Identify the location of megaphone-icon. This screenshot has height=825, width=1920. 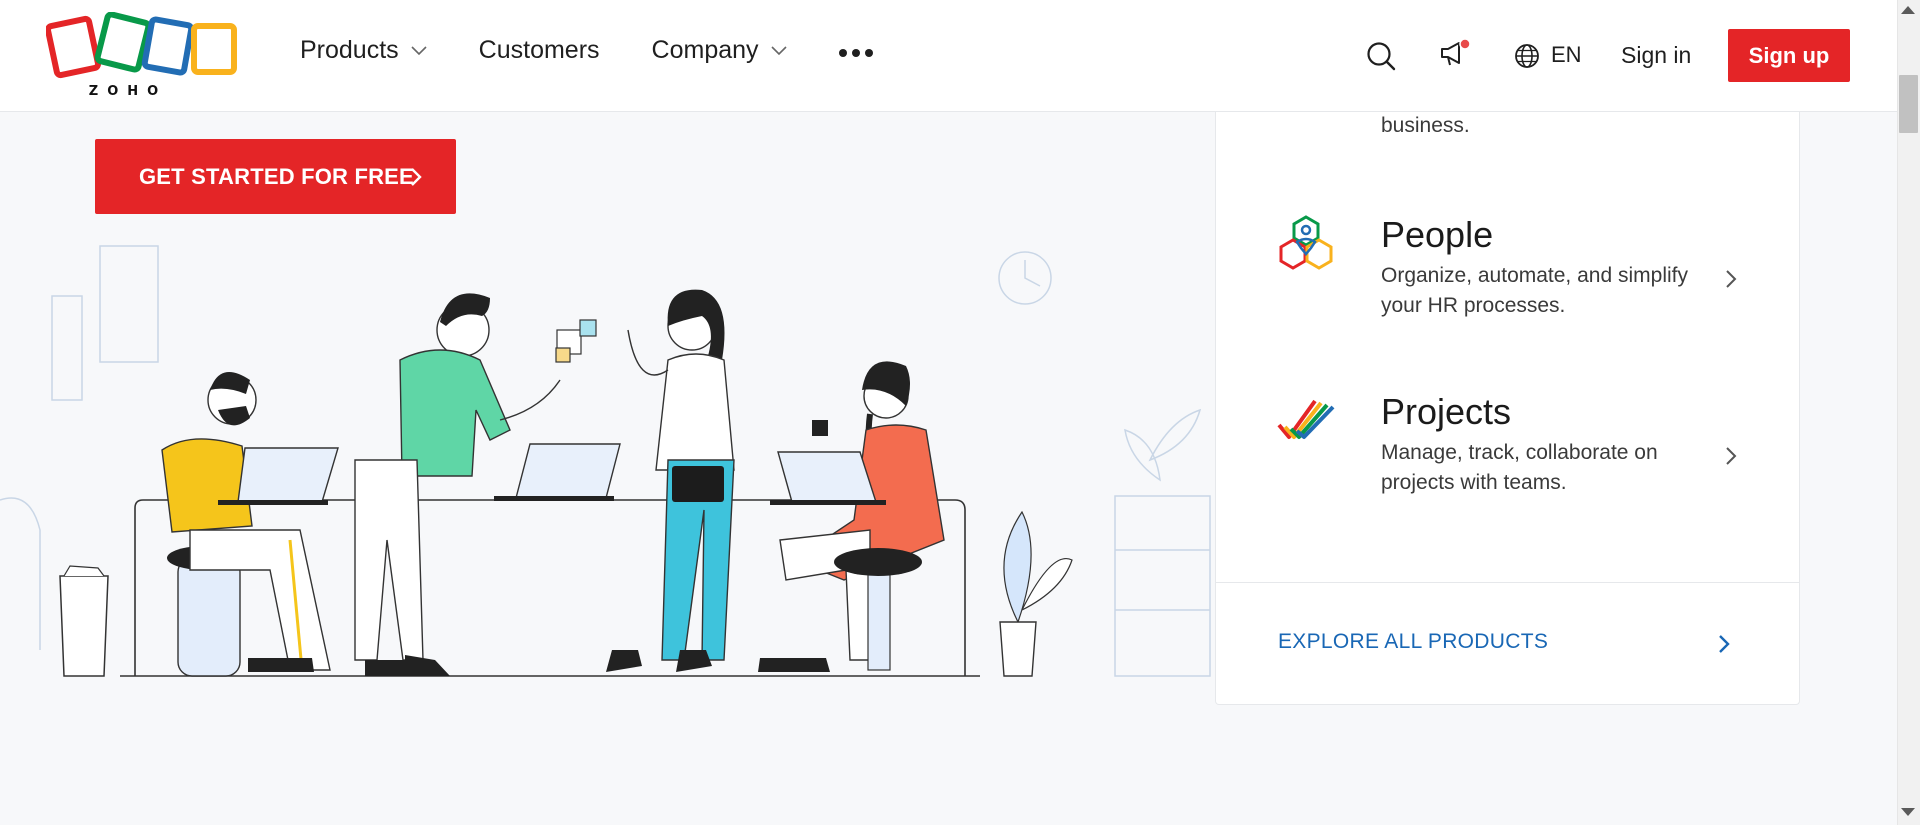
(1455, 53).